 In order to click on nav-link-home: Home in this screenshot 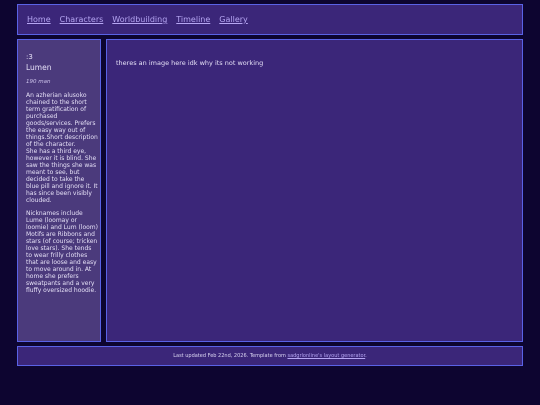, I will do `click(39, 19)`.